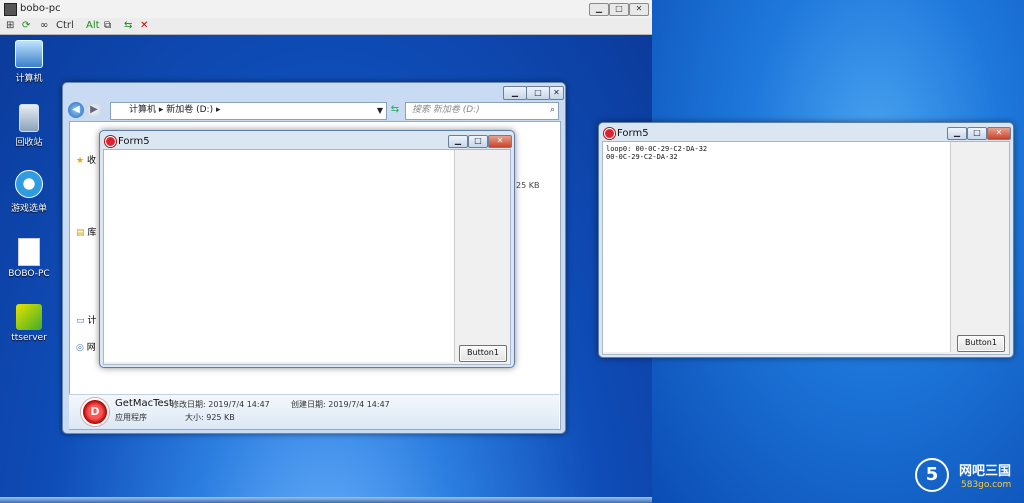 This screenshot has width=1024, height=503. What do you see at coordinates (76, 110) in the screenshot?
I see `back-button: ◀` at bounding box center [76, 110].